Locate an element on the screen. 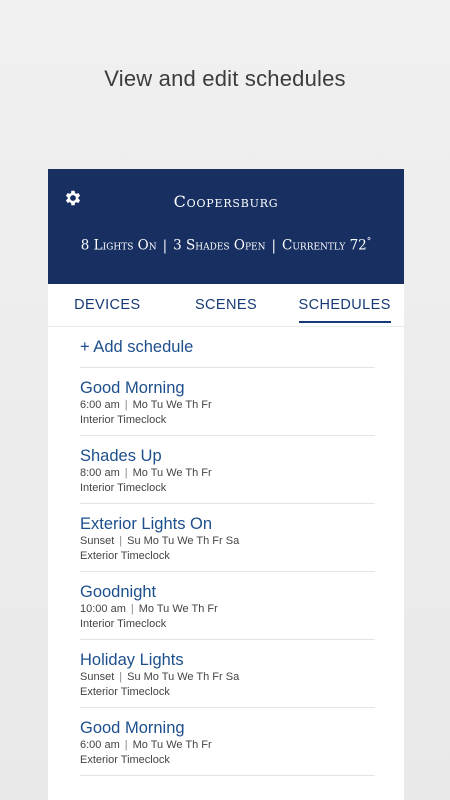 Image resolution: width=450 pixels, height=800 pixels. tab-scenes: SCENES is located at coordinates (226, 305).